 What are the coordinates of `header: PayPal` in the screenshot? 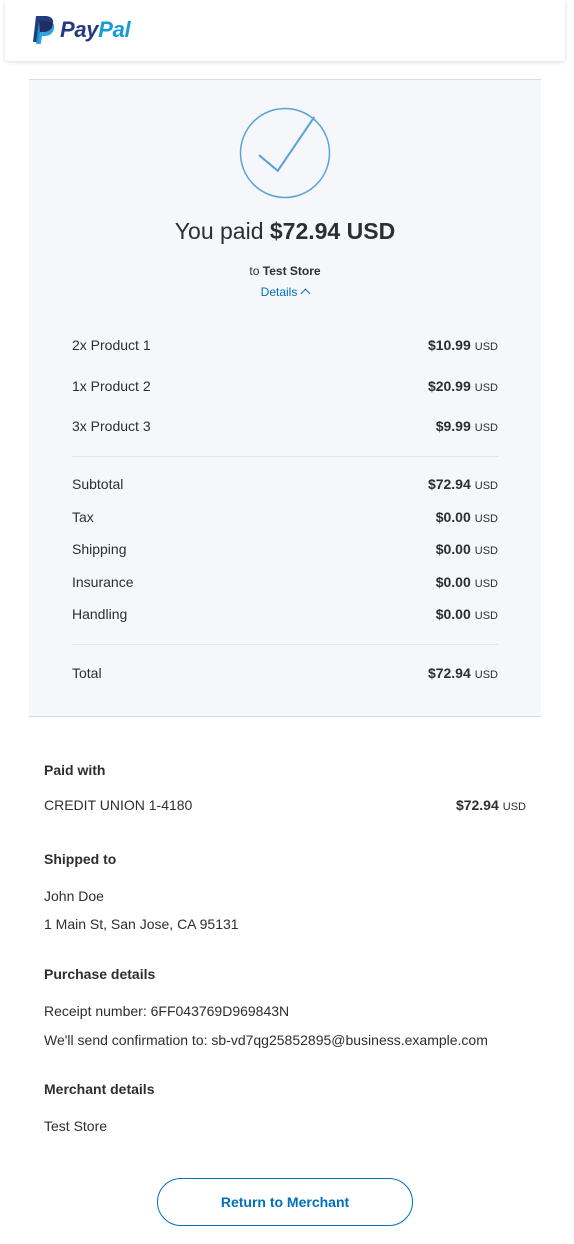 It's located at (285, 30).